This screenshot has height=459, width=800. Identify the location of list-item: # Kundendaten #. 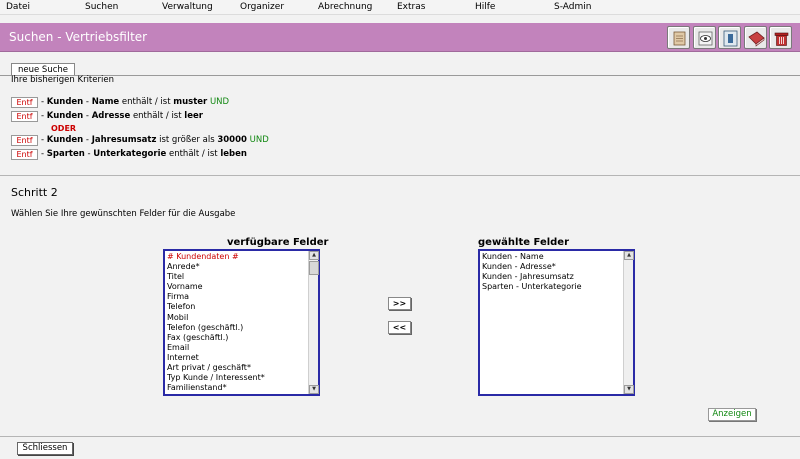
(241, 257).